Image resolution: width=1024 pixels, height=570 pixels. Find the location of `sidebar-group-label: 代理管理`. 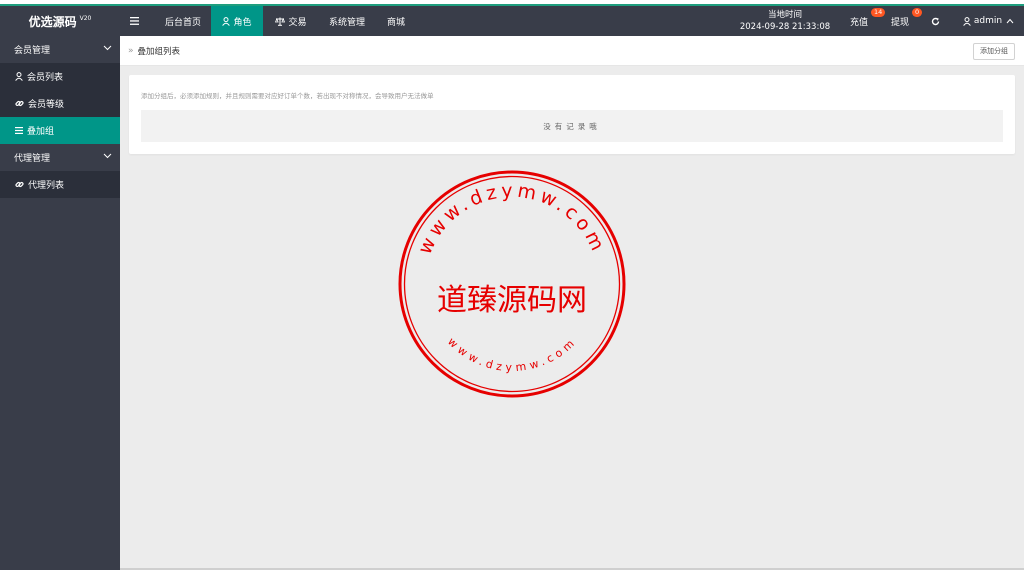

sidebar-group-label: 代理管理 is located at coordinates (32, 159).